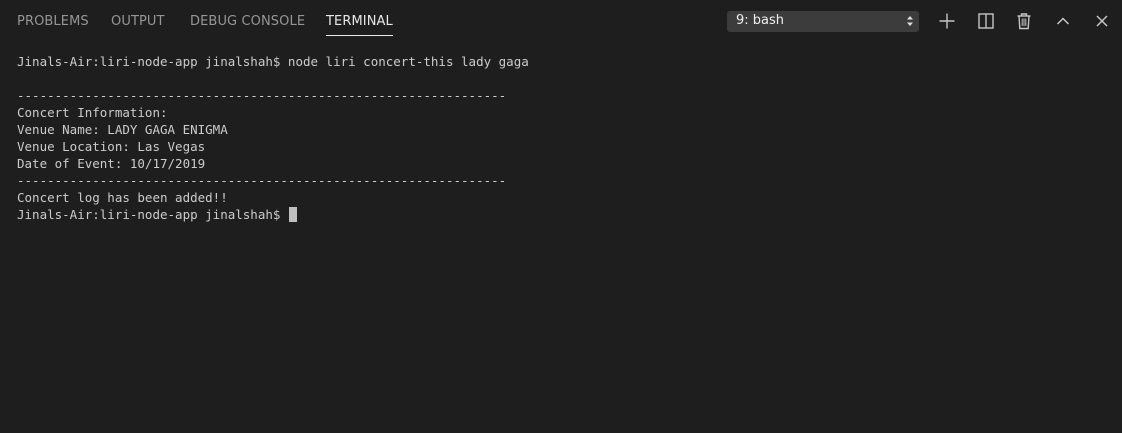  I want to click on terminal-prompt: Jinals-Air:liri-node-app jinalshah$, so click(152, 214).